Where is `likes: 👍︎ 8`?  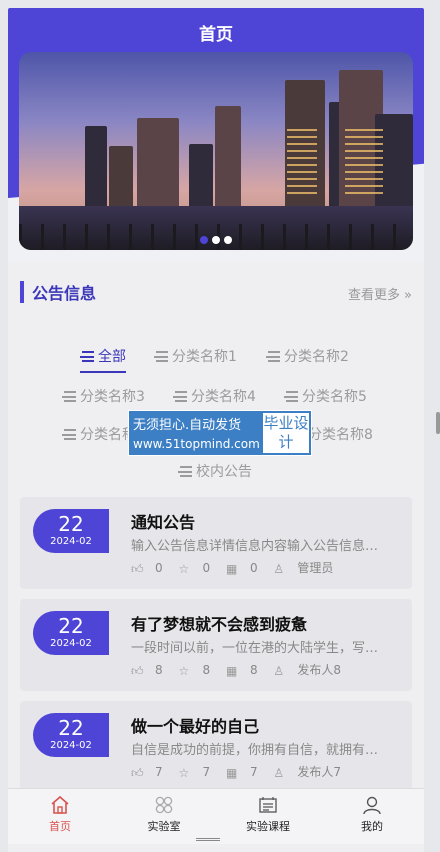 likes: 👍︎ 8 is located at coordinates (147, 670).